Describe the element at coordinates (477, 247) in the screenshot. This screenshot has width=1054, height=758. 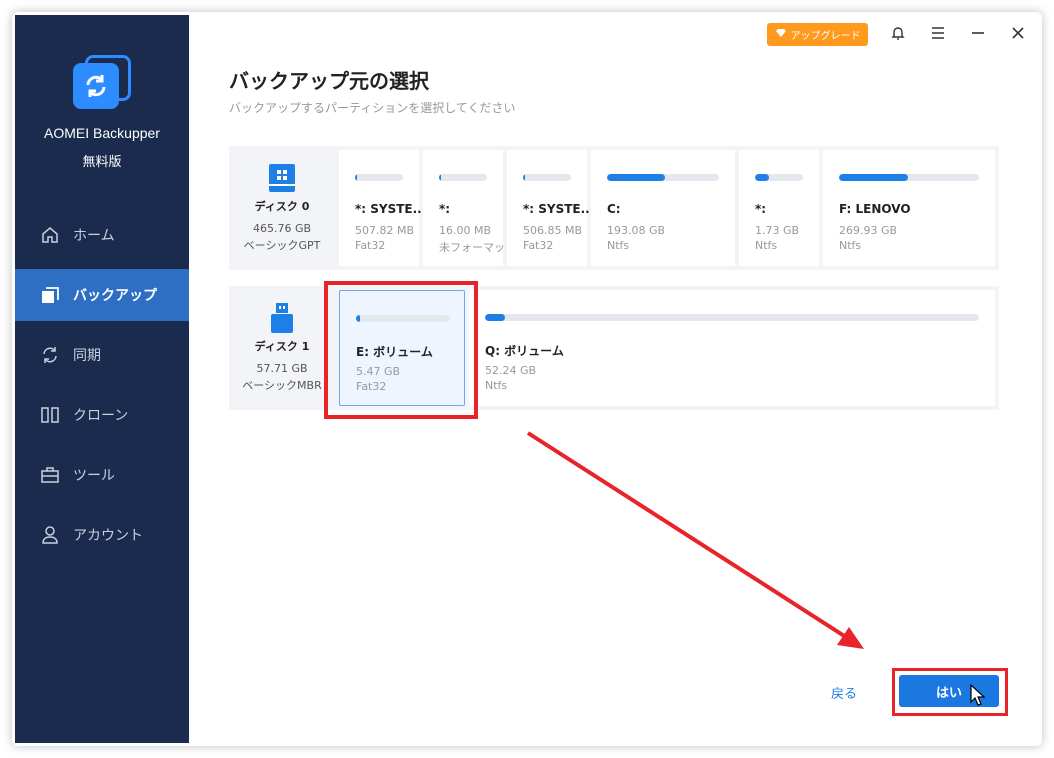
I see `partition-fs: 未フォーマット` at that location.